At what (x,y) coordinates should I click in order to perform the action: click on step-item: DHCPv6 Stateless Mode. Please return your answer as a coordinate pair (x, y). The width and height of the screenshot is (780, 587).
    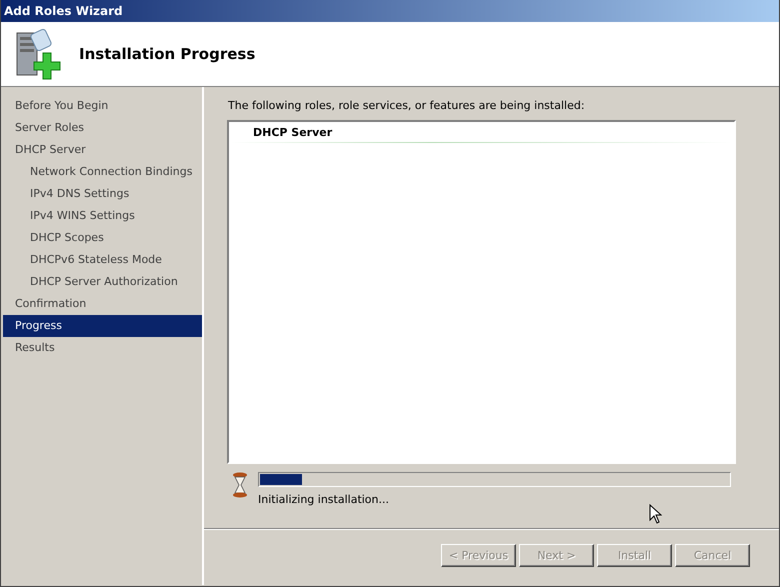
    Looking at the image, I should click on (96, 260).